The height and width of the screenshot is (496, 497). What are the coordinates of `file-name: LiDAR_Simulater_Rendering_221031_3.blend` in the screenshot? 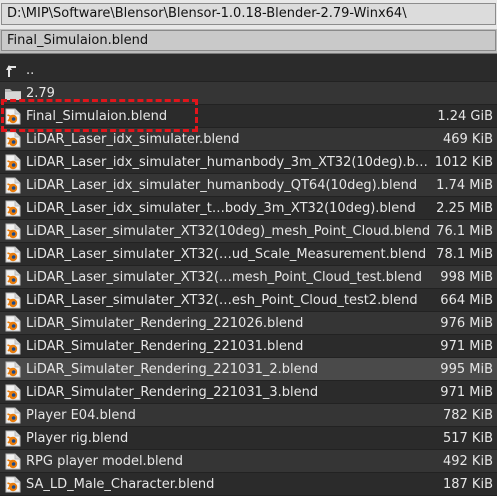 It's located at (172, 392).